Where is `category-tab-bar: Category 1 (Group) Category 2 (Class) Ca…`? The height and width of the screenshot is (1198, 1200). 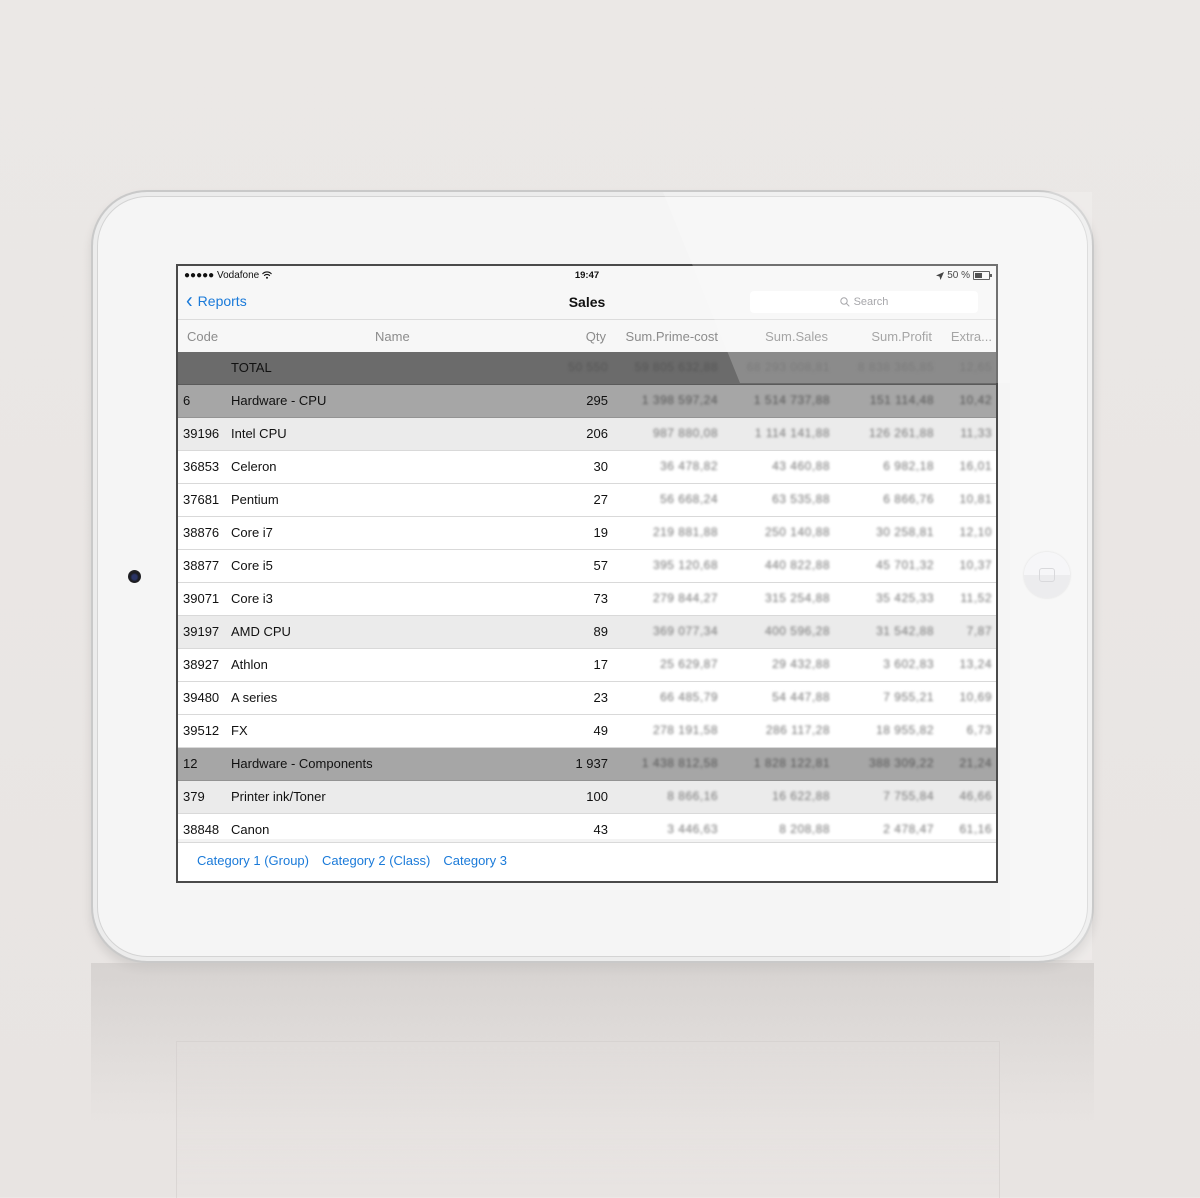 category-tab-bar: Category 1 (Group) Category 2 (Class) Ca… is located at coordinates (587, 861).